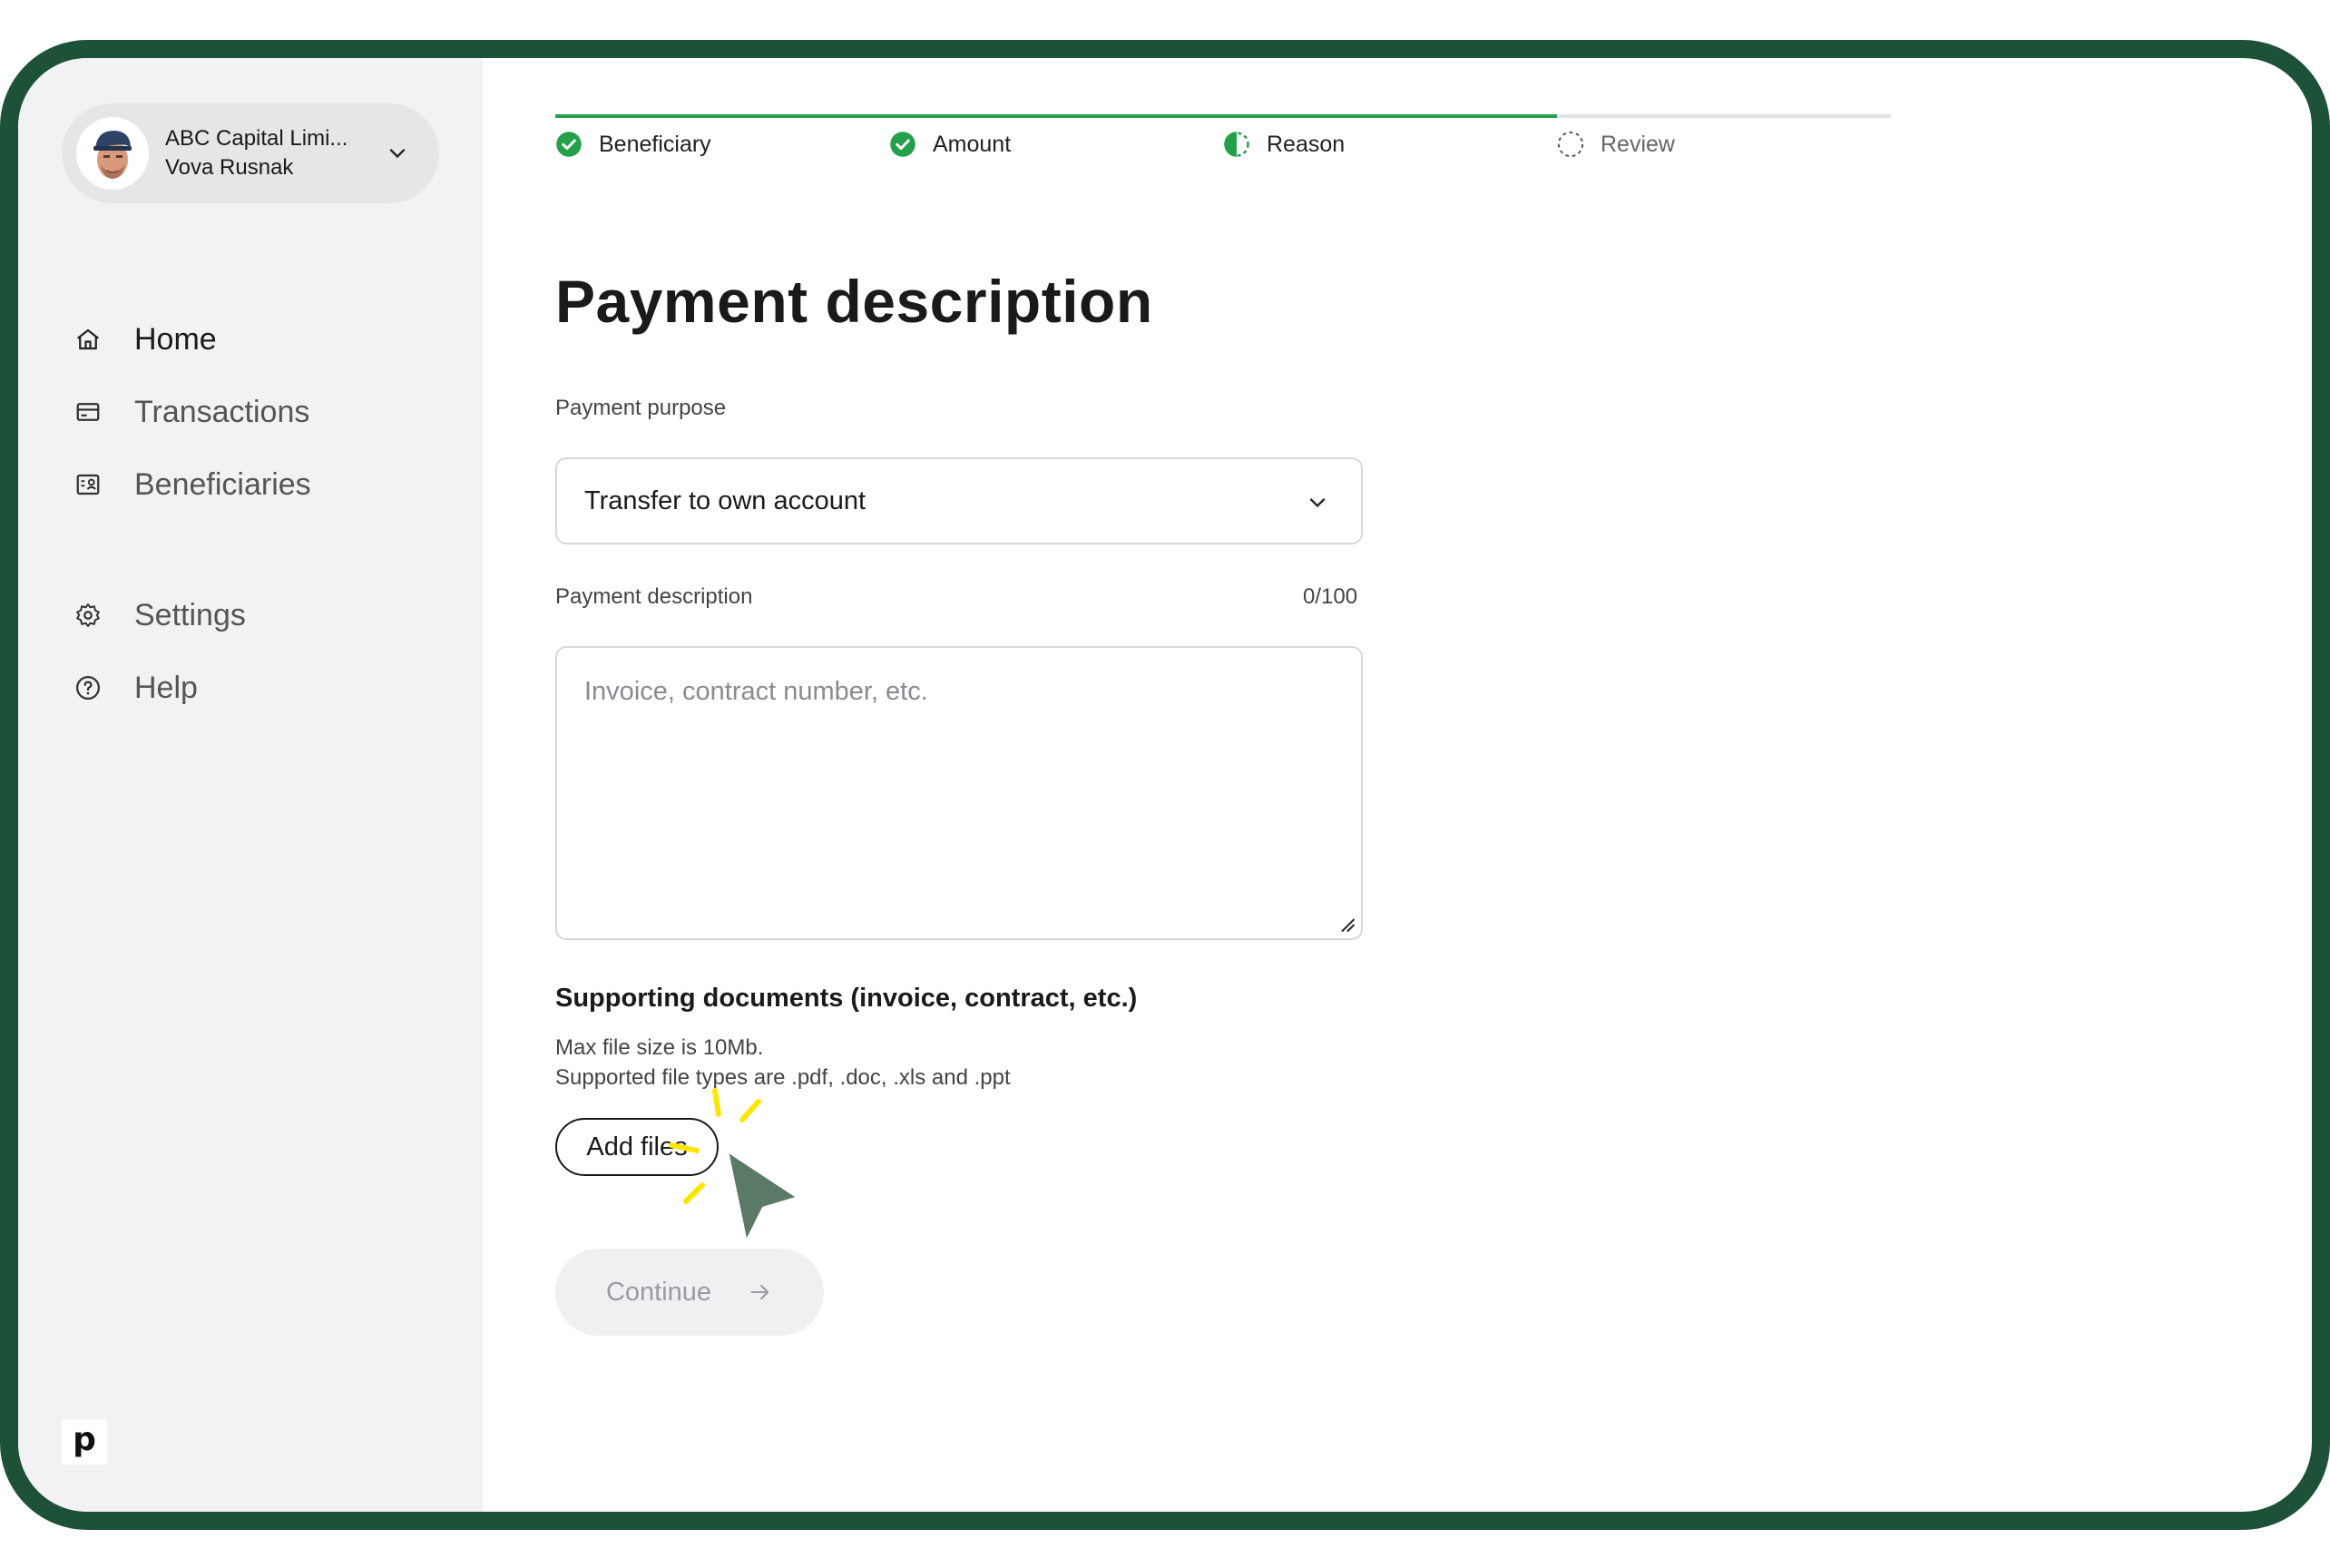 This screenshot has height=1568, width=2330. What do you see at coordinates (722, 144) in the screenshot?
I see `step-beneficiary: Beneficiary` at bounding box center [722, 144].